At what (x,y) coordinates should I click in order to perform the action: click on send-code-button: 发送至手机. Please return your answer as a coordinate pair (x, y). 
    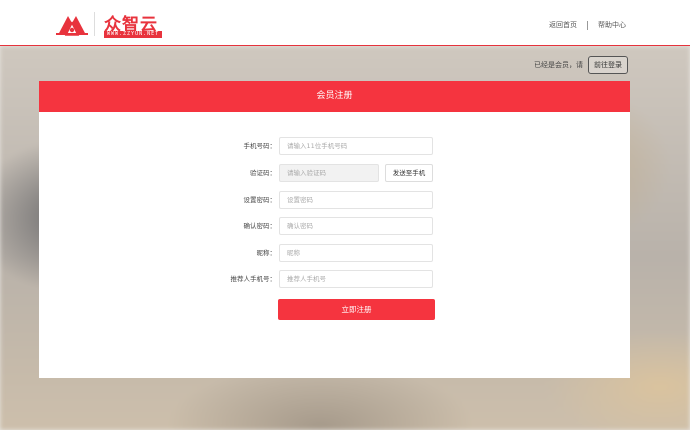
    Looking at the image, I should click on (409, 173).